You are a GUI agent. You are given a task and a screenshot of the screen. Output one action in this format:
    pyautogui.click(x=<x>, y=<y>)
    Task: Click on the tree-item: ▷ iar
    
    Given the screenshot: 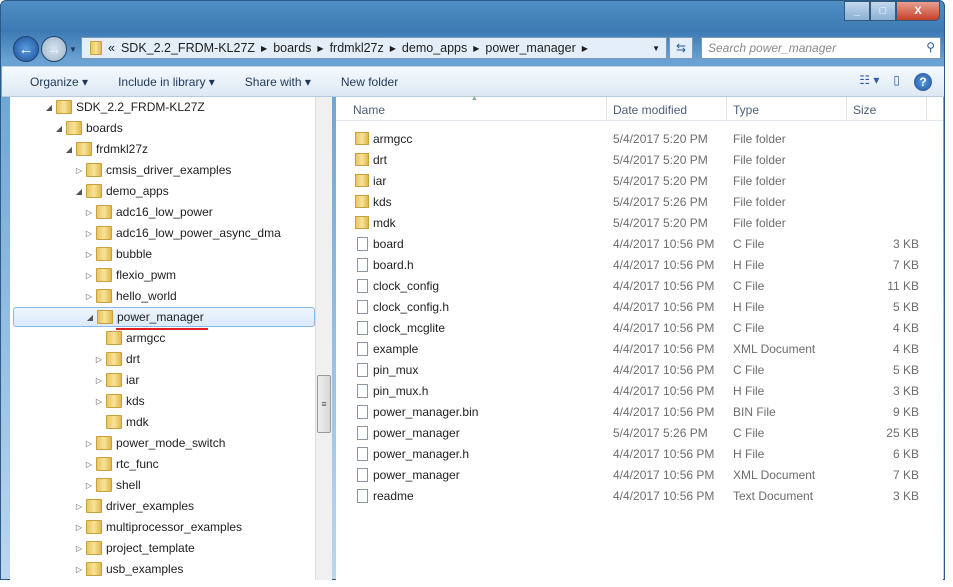 What is the action you would take?
    pyautogui.click(x=116, y=380)
    